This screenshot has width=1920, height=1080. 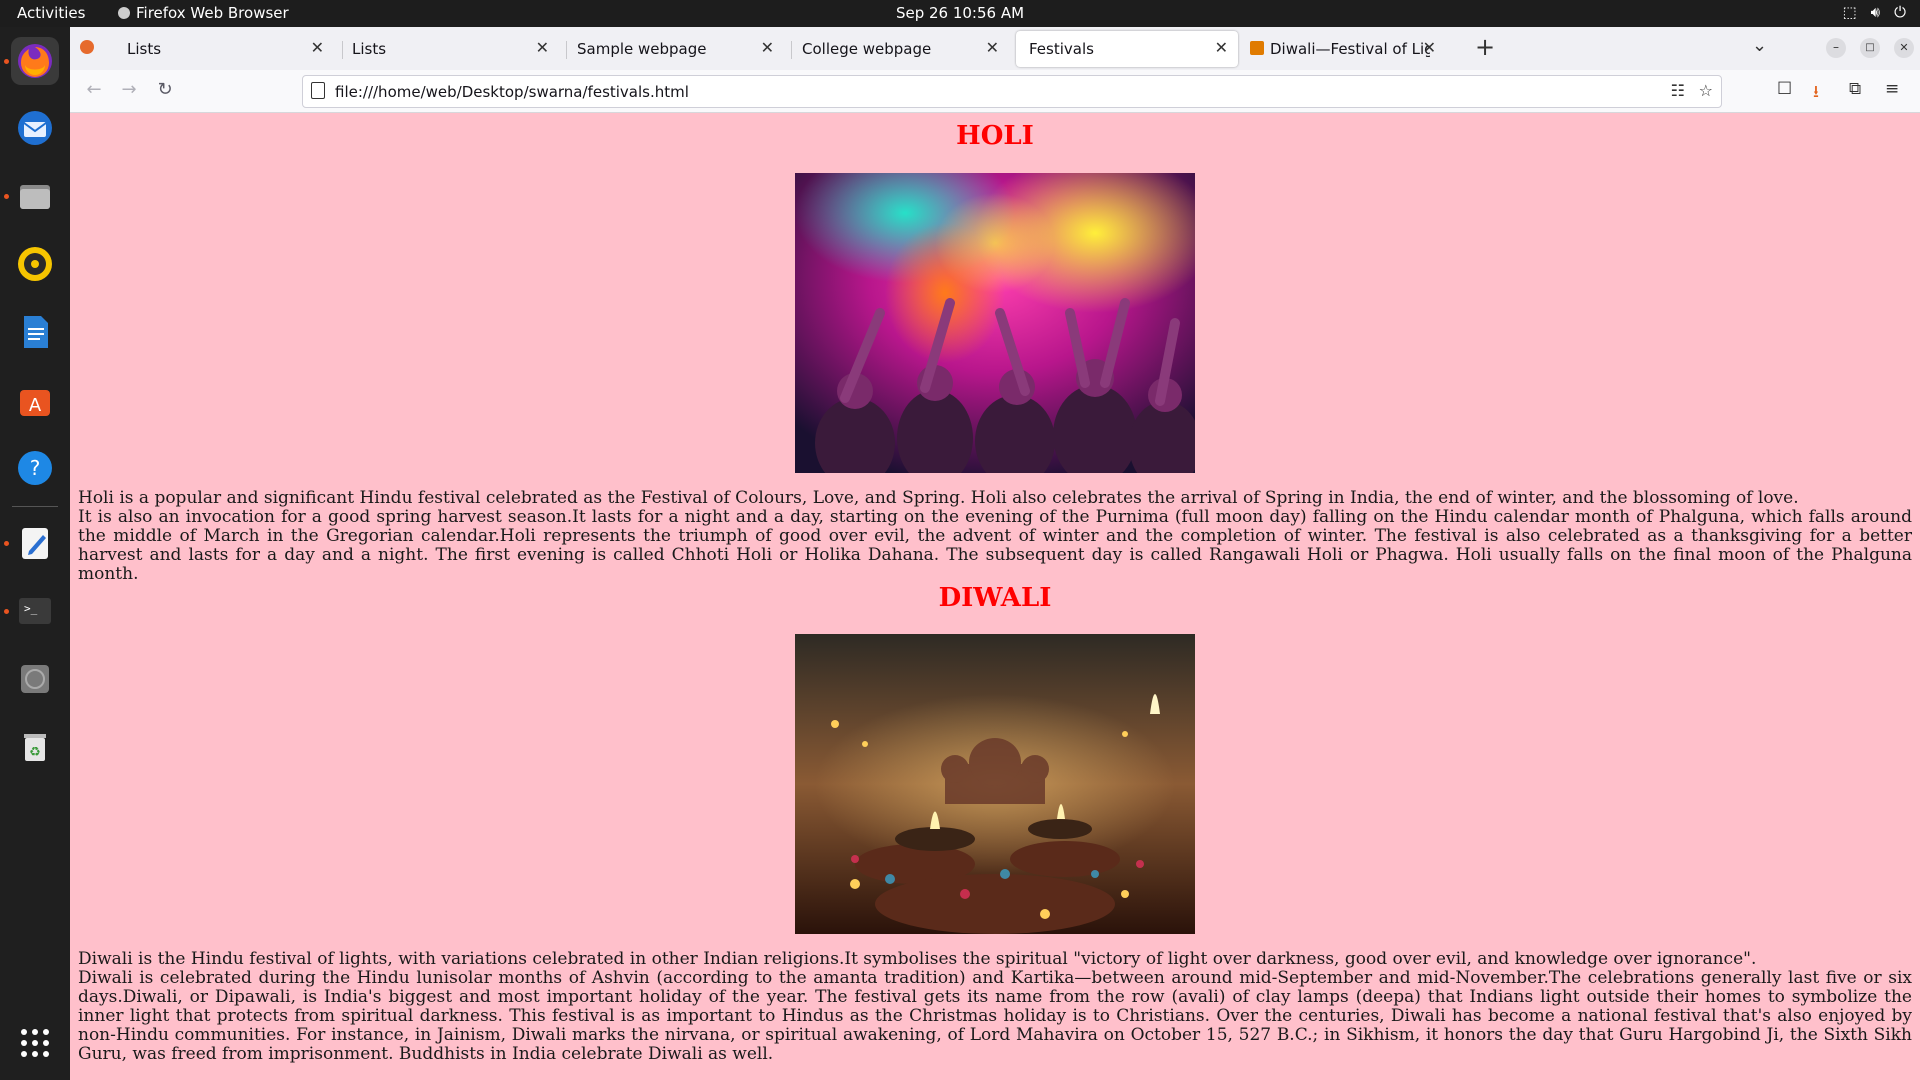 I want to click on reload-button: ↻, so click(x=165, y=89).